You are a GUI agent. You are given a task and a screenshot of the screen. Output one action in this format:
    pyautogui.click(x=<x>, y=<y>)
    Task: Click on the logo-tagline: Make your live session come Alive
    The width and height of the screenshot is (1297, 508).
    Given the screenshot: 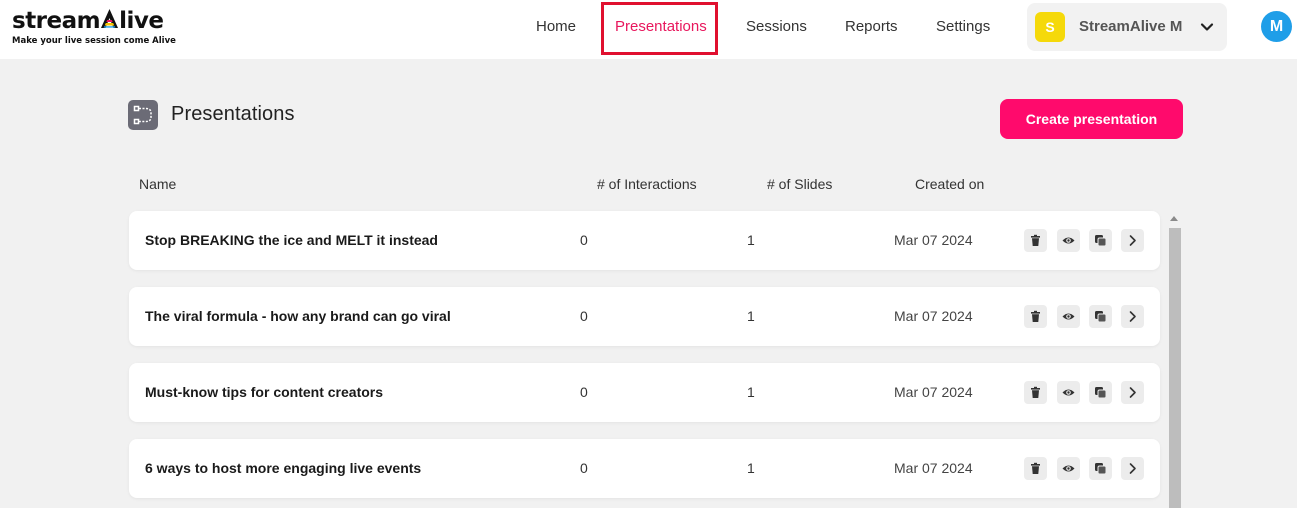 What is the action you would take?
    pyautogui.click(x=94, y=41)
    